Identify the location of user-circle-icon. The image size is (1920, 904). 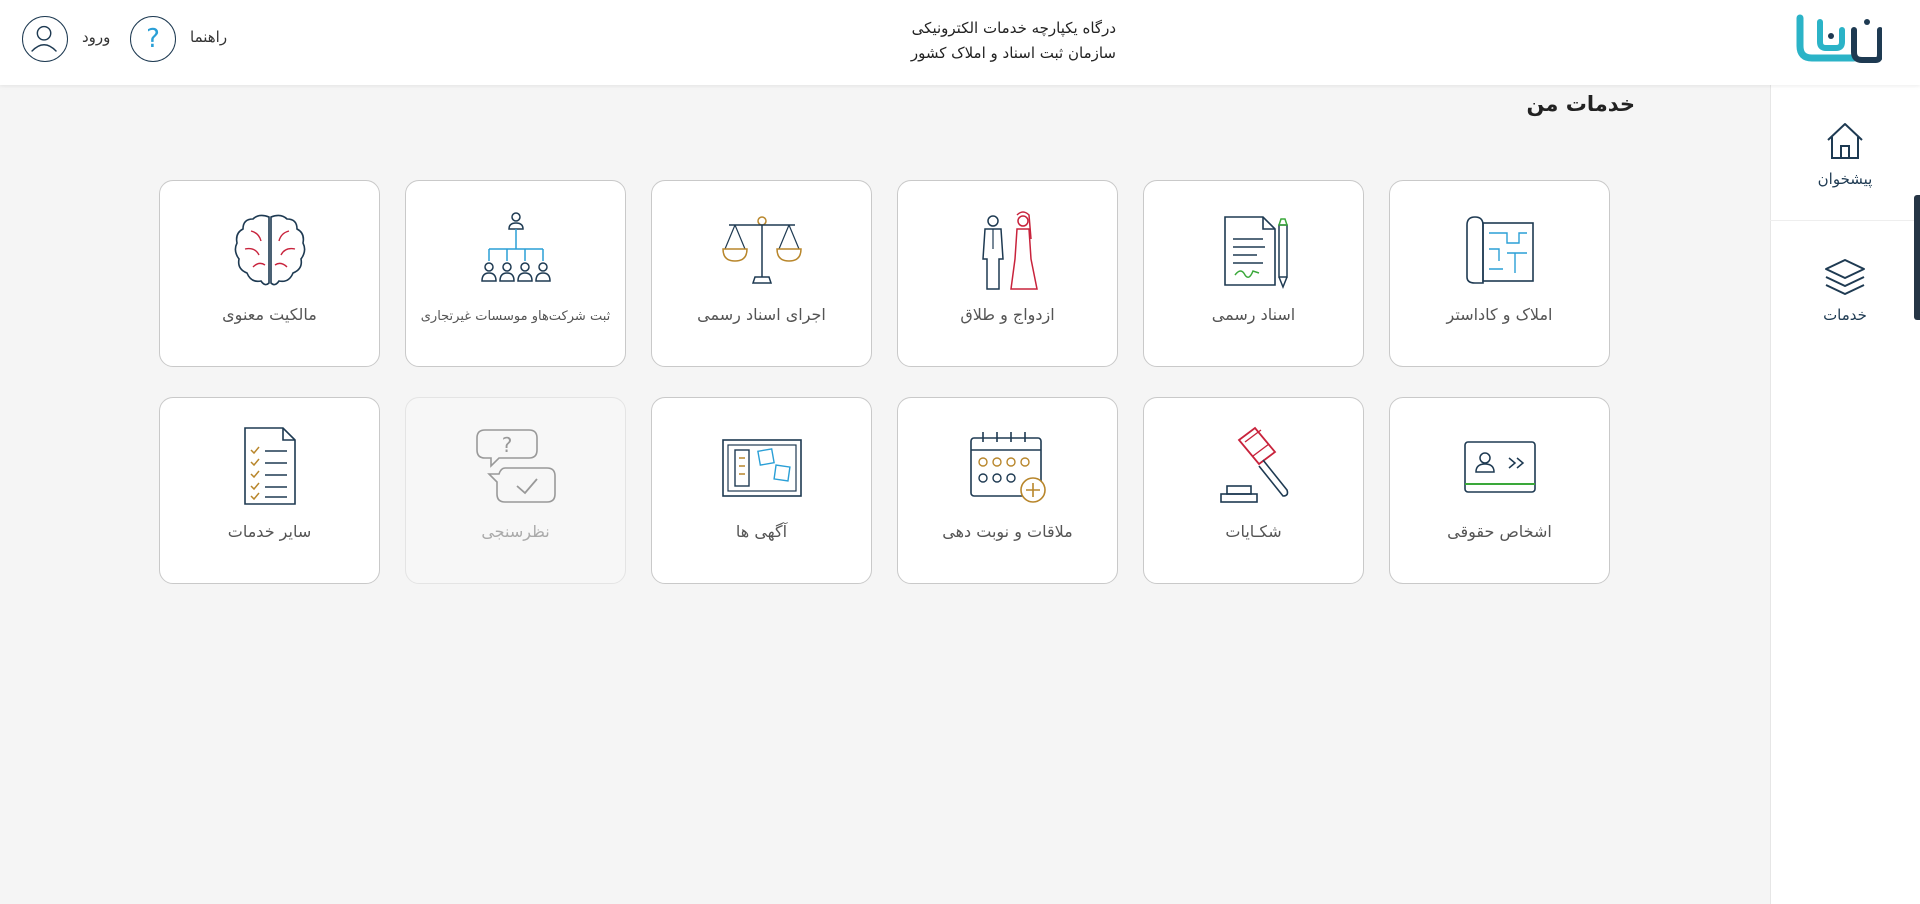
(45, 39).